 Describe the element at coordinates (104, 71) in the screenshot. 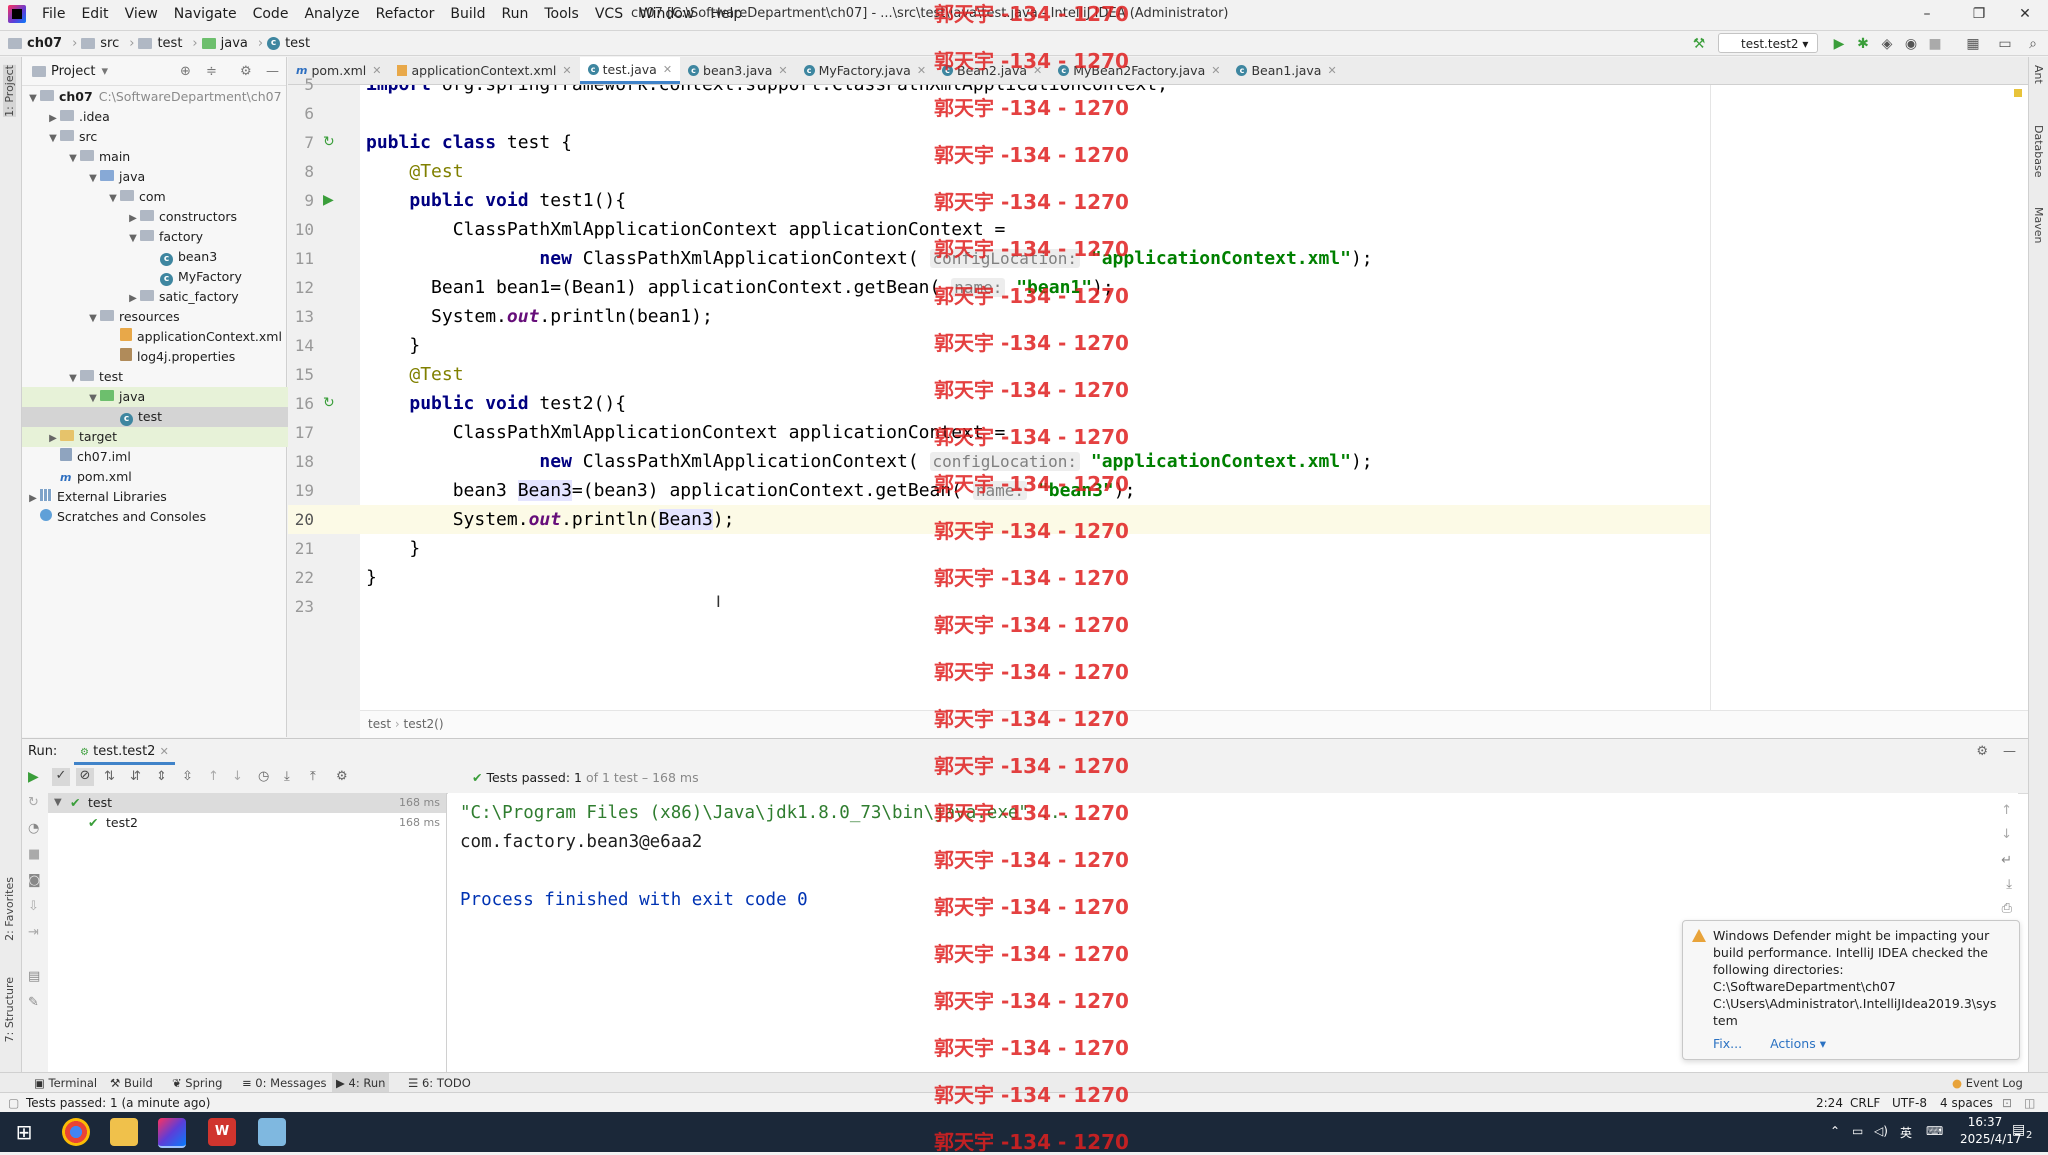

I see `chevron-down-icon: ▾` at that location.